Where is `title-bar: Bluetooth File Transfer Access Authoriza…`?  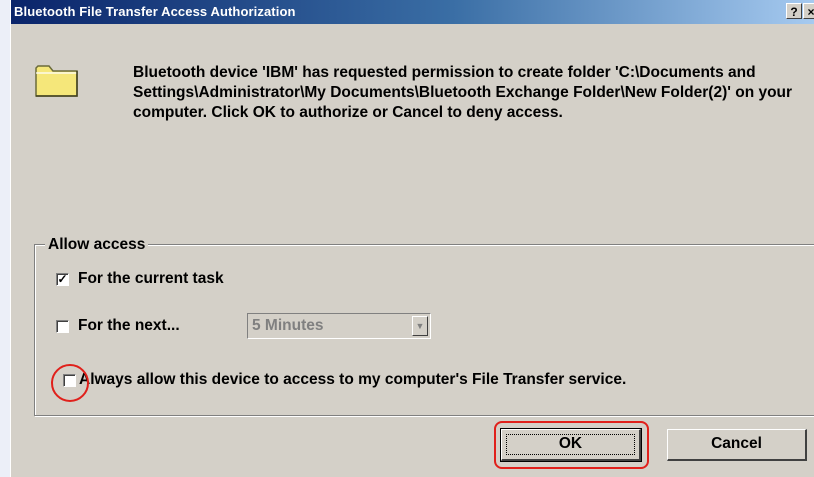 title-bar: Bluetooth File Transfer Access Authoriza… is located at coordinates (412, 12).